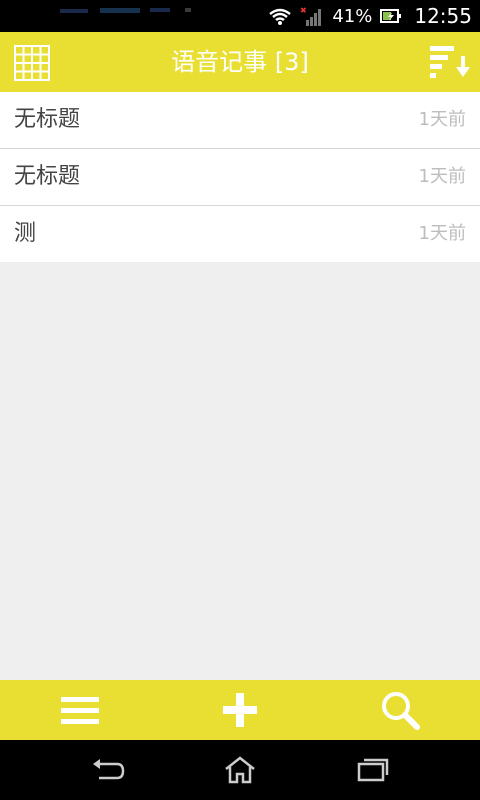 This screenshot has height=800, width=480. I want to click on signal-icon: ✖, so click(311, 16).